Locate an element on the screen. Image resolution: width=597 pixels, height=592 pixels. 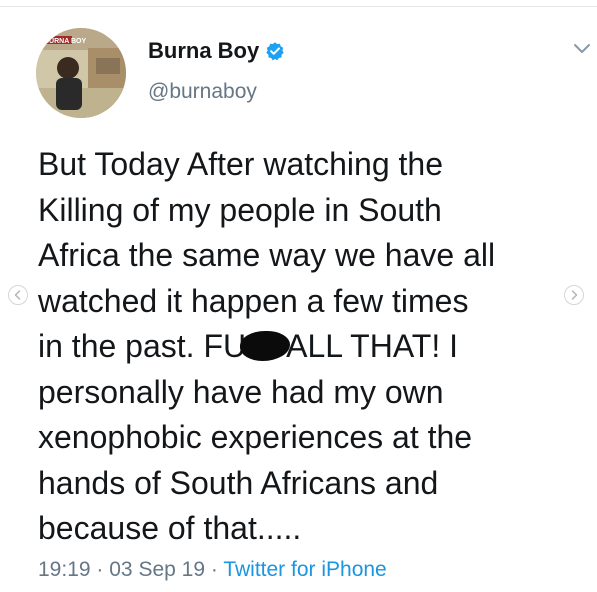
chevron-left-icon is located at coordinates (17, 295).